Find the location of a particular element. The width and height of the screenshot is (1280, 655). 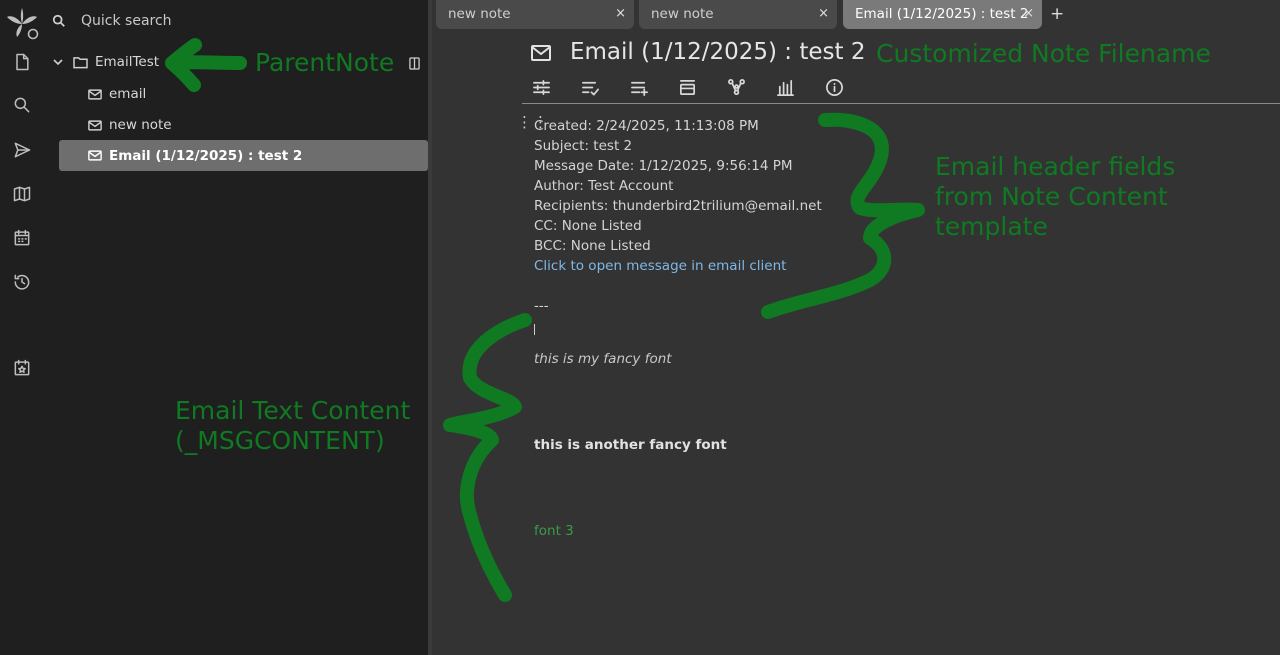

list-check-icon is located at coordinates (591, 88).